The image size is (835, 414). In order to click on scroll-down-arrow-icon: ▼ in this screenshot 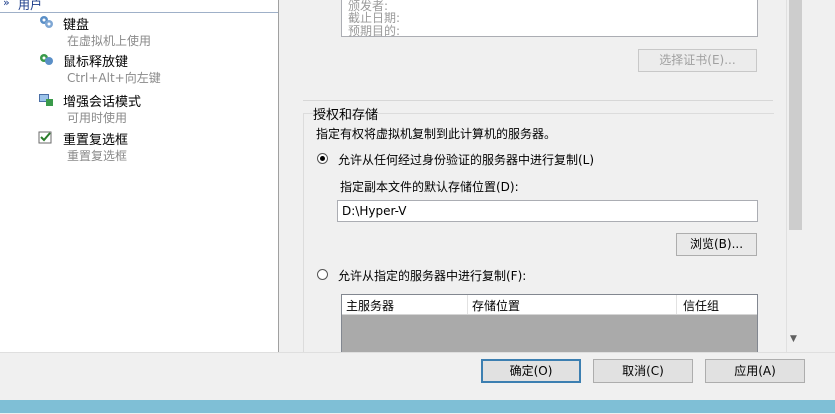, I will do `click(793, 339)`.